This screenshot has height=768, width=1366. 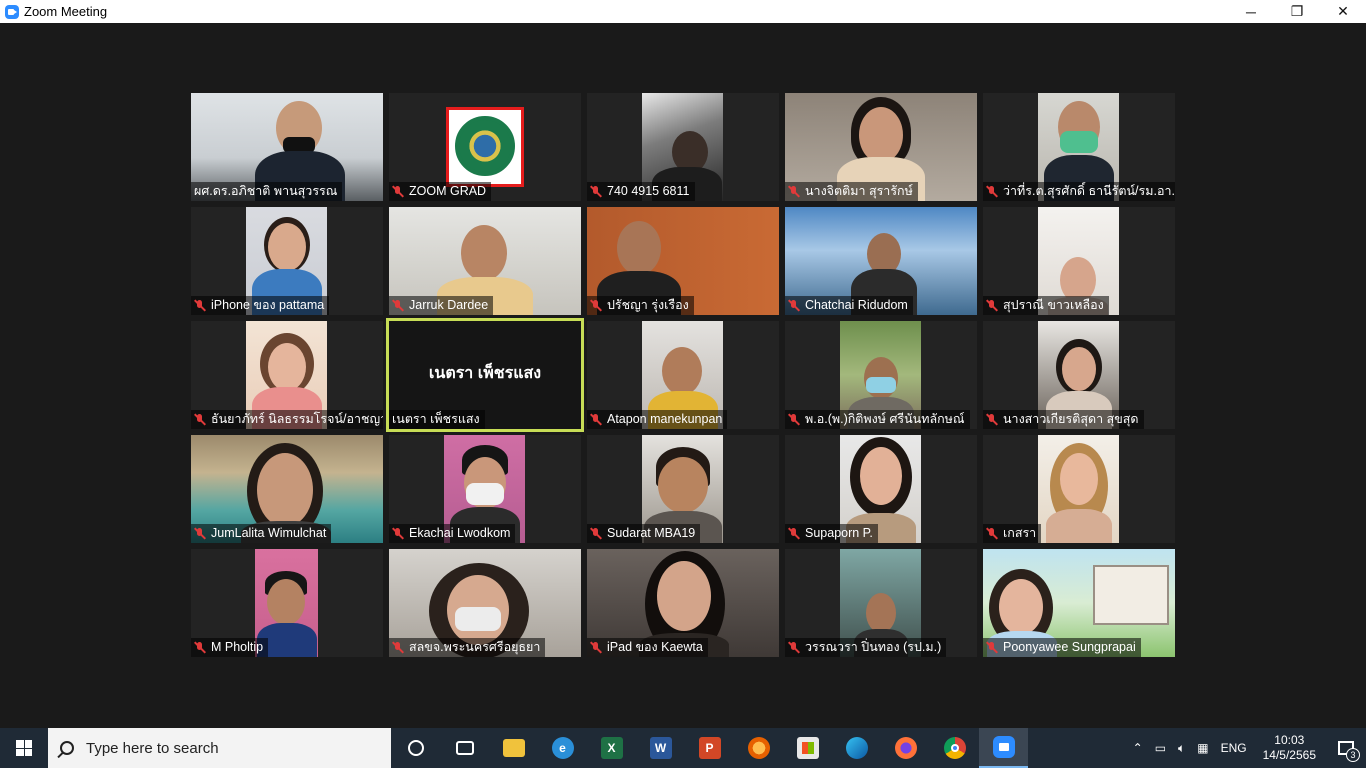 I want to click on taskbar-search-box: Type here to search, so click(x=219, y=748).